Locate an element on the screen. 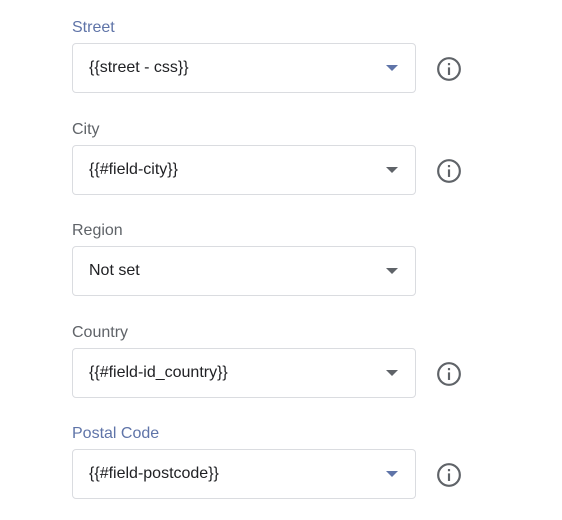  country-field-group: Country {{#field-id_country}} is located at coordinates (282, 360).